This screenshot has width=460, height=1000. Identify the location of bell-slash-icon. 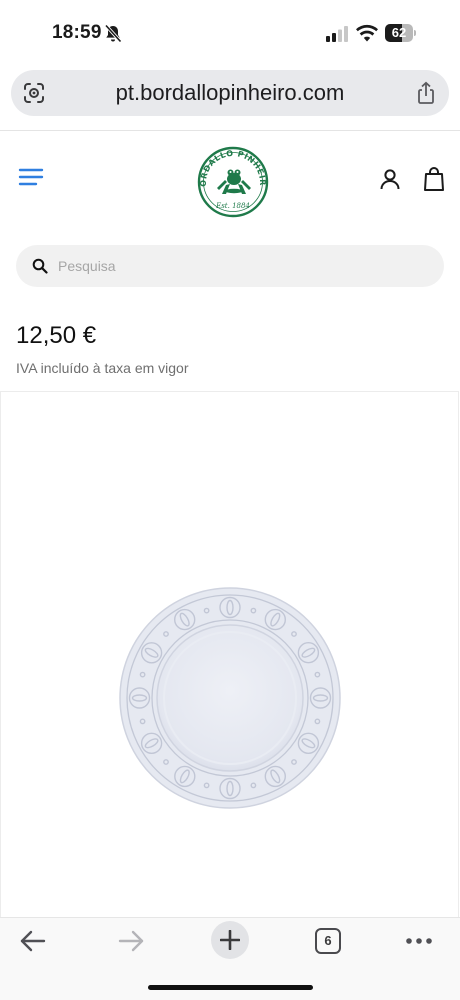
(113, 33).